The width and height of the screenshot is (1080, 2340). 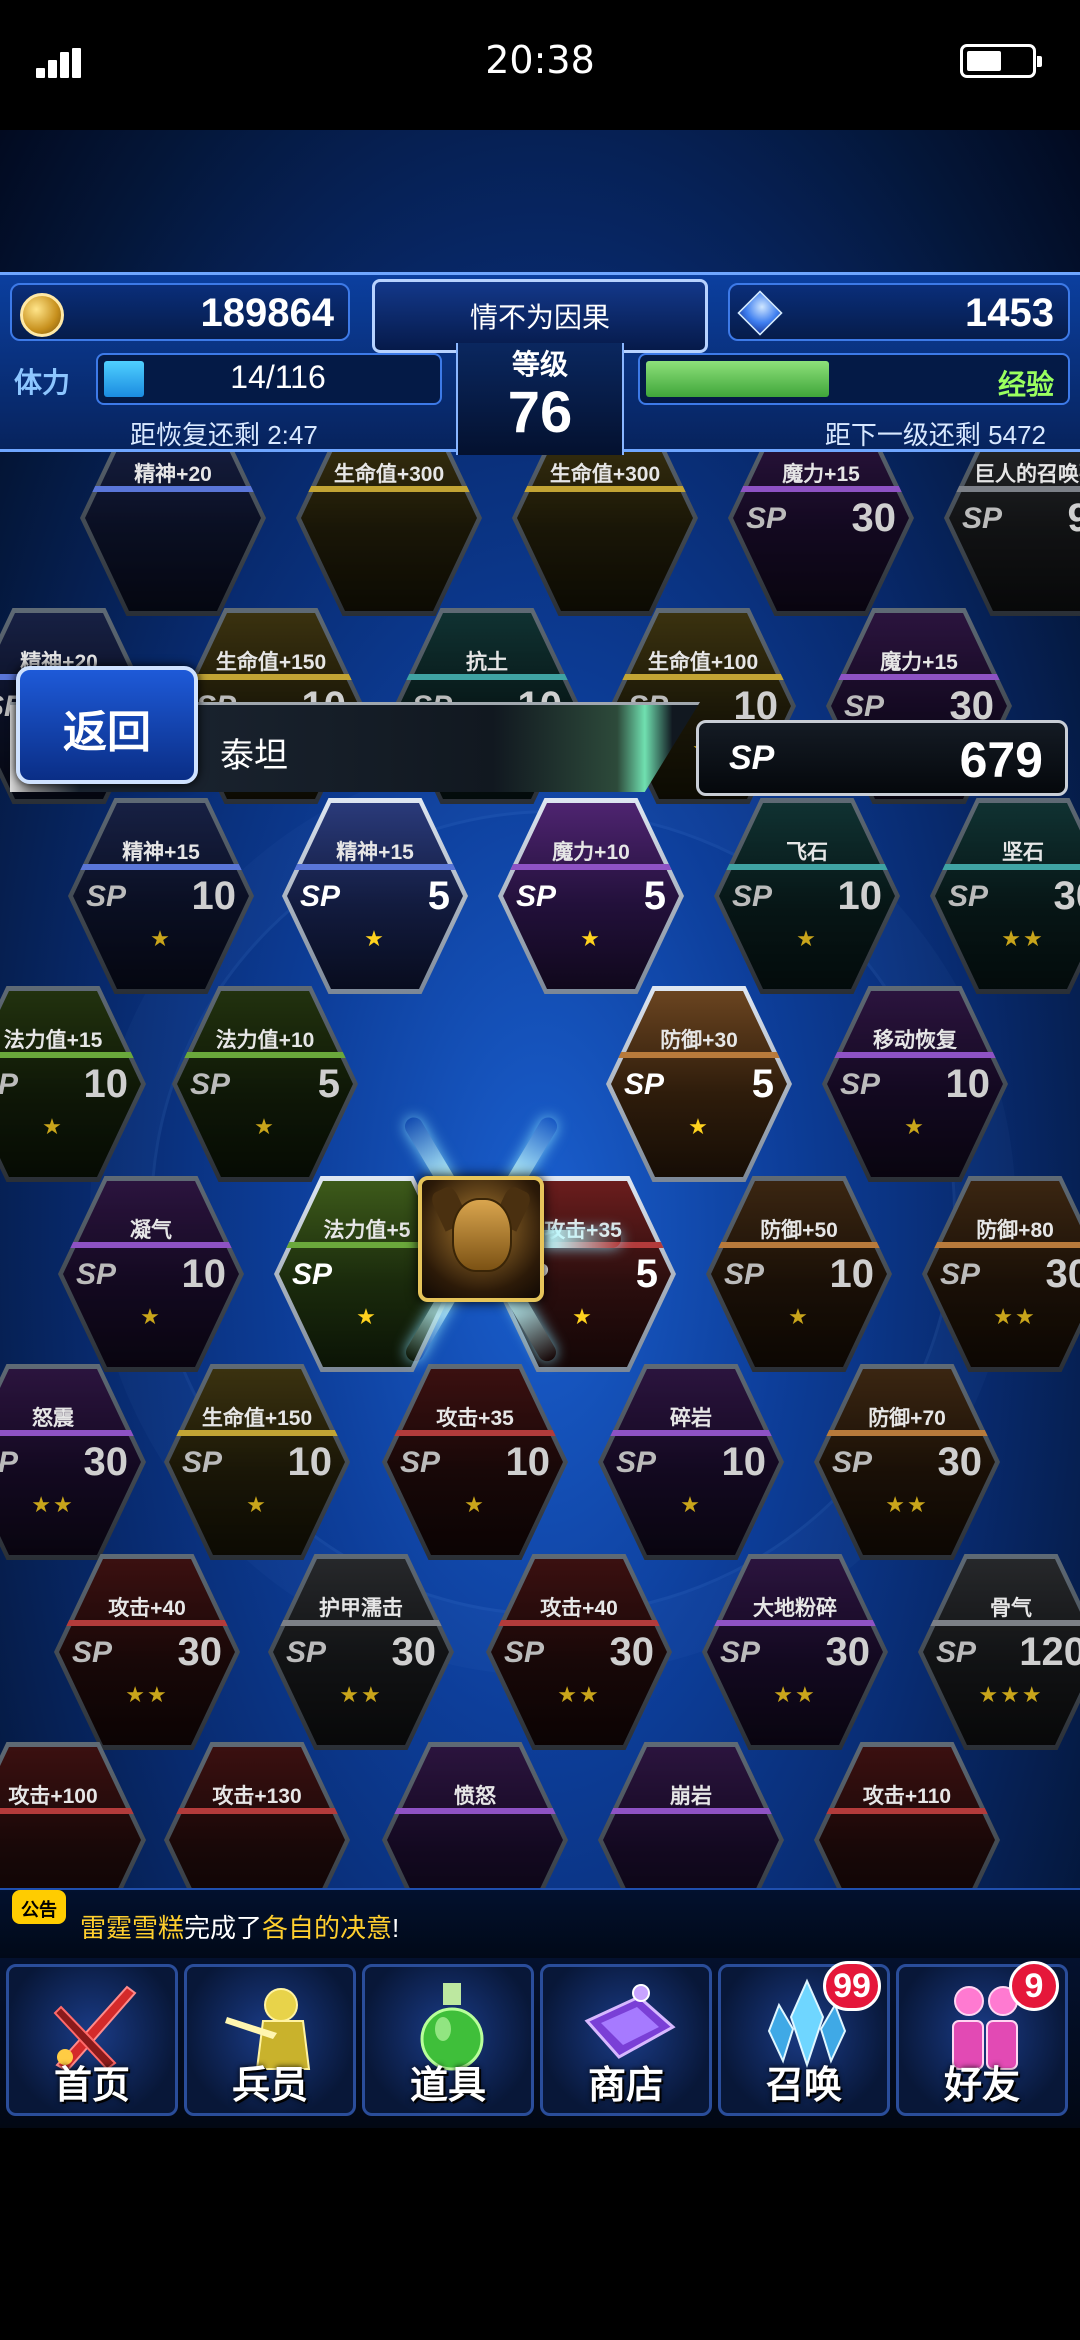 What do you see at coordinates (361, 1652) in the screenshot?
I see `sphere-node: 护甲濡击 SP 30 ★★` at bounding box center [361, 1652].